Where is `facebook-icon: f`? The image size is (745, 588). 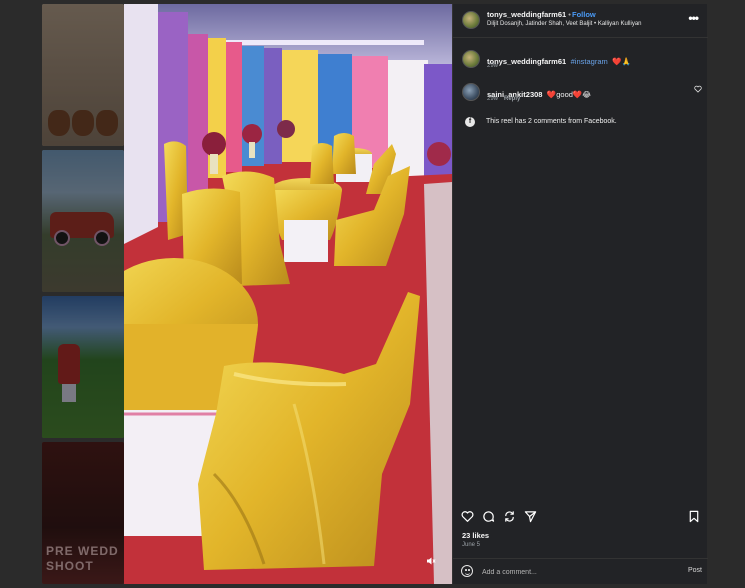
facebook-icon: f is located at coordinates (470, 122).